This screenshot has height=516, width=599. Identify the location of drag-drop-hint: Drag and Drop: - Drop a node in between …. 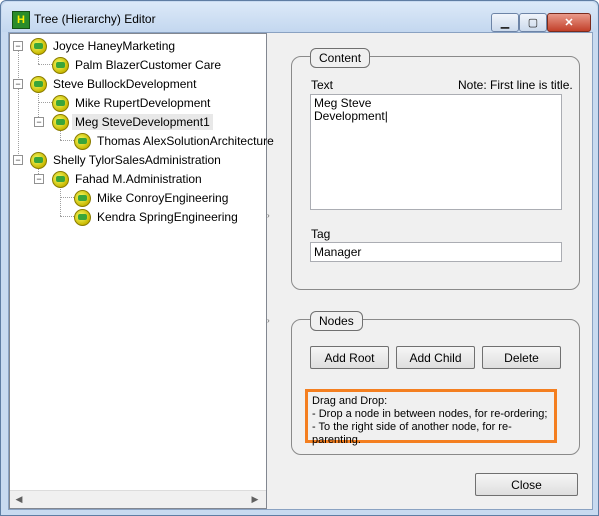
(431, 417).